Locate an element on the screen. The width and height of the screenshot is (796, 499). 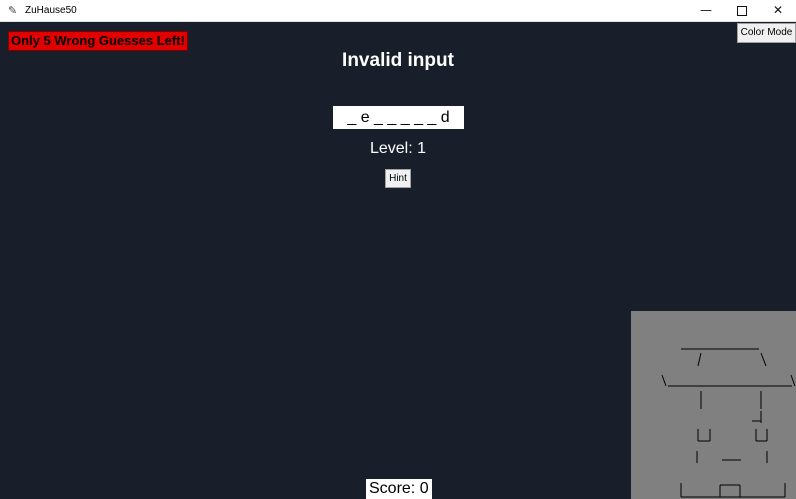
status-message: Invalid input is located at coordinates (398, 60).